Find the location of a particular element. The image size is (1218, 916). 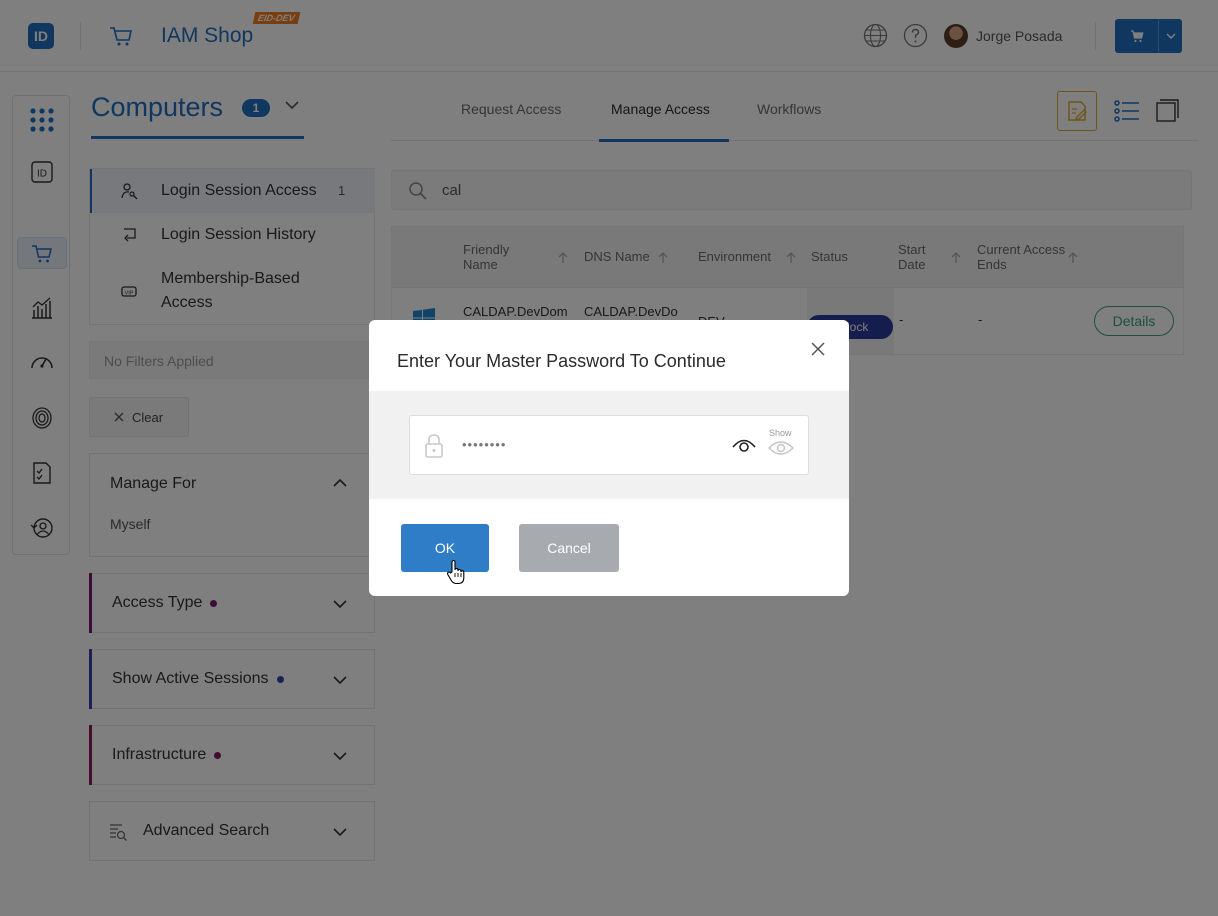

dialog-title: Enter Your Master Password To Continue is located at coordinates (561, 361).